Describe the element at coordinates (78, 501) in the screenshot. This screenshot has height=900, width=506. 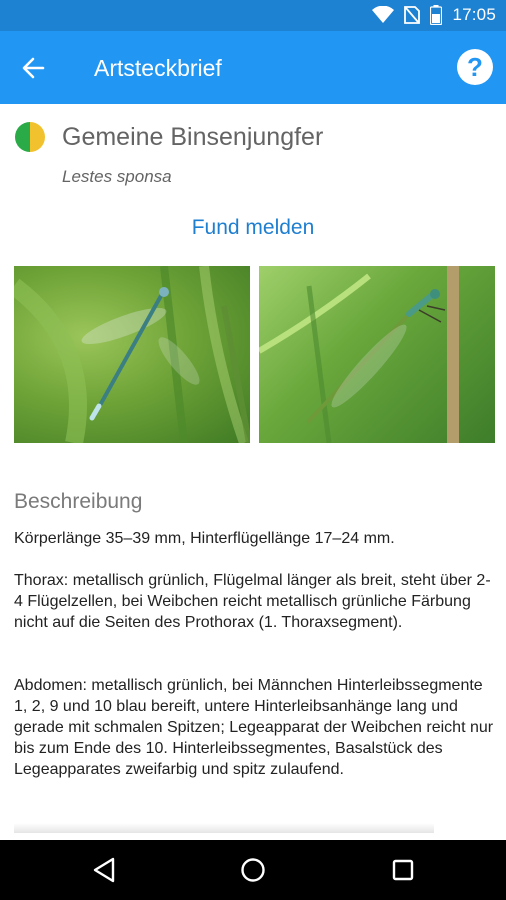
I see `description-title: Beschreibung` at that location.